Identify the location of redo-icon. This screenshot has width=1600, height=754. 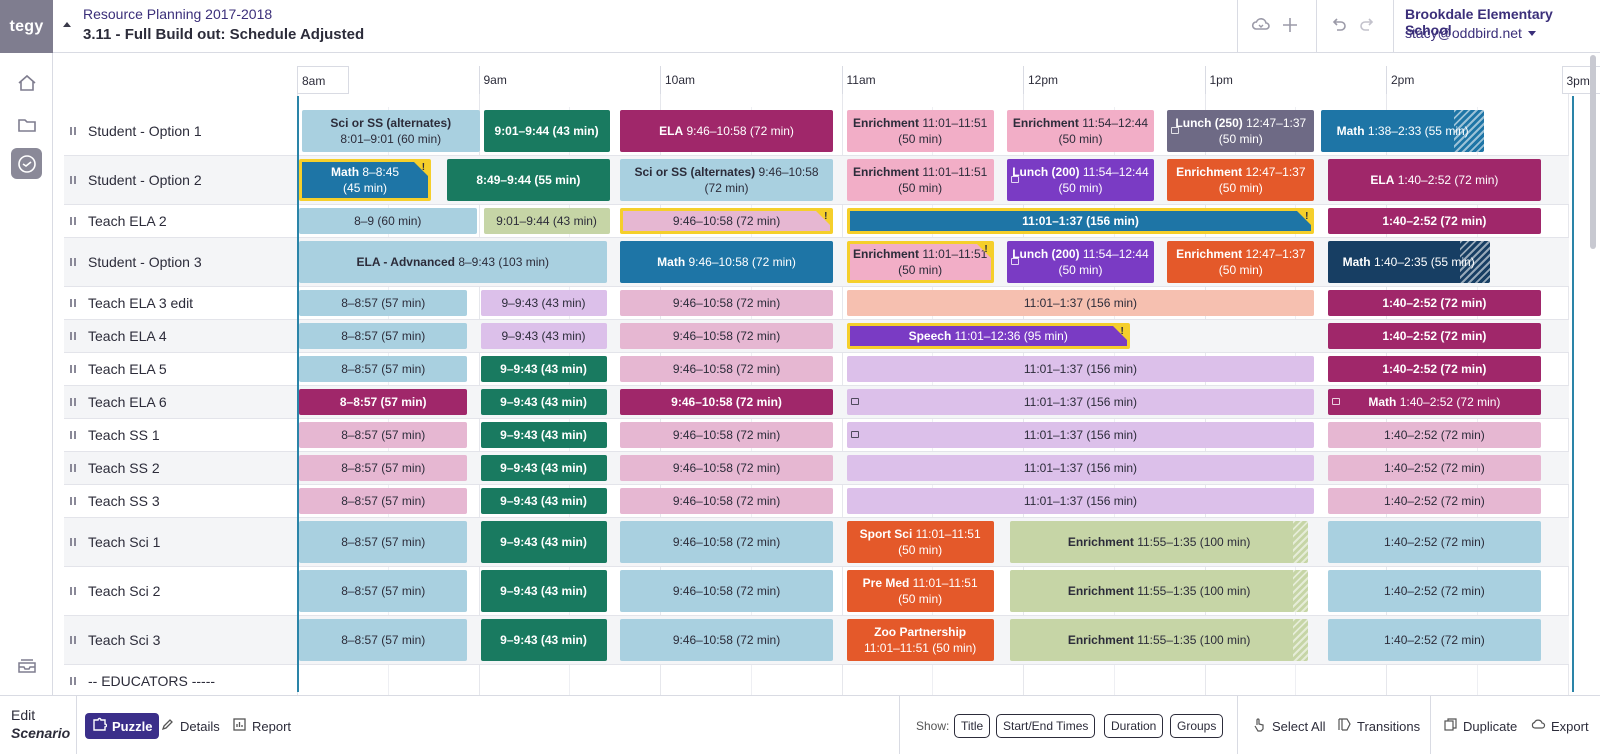
(1367, 26).